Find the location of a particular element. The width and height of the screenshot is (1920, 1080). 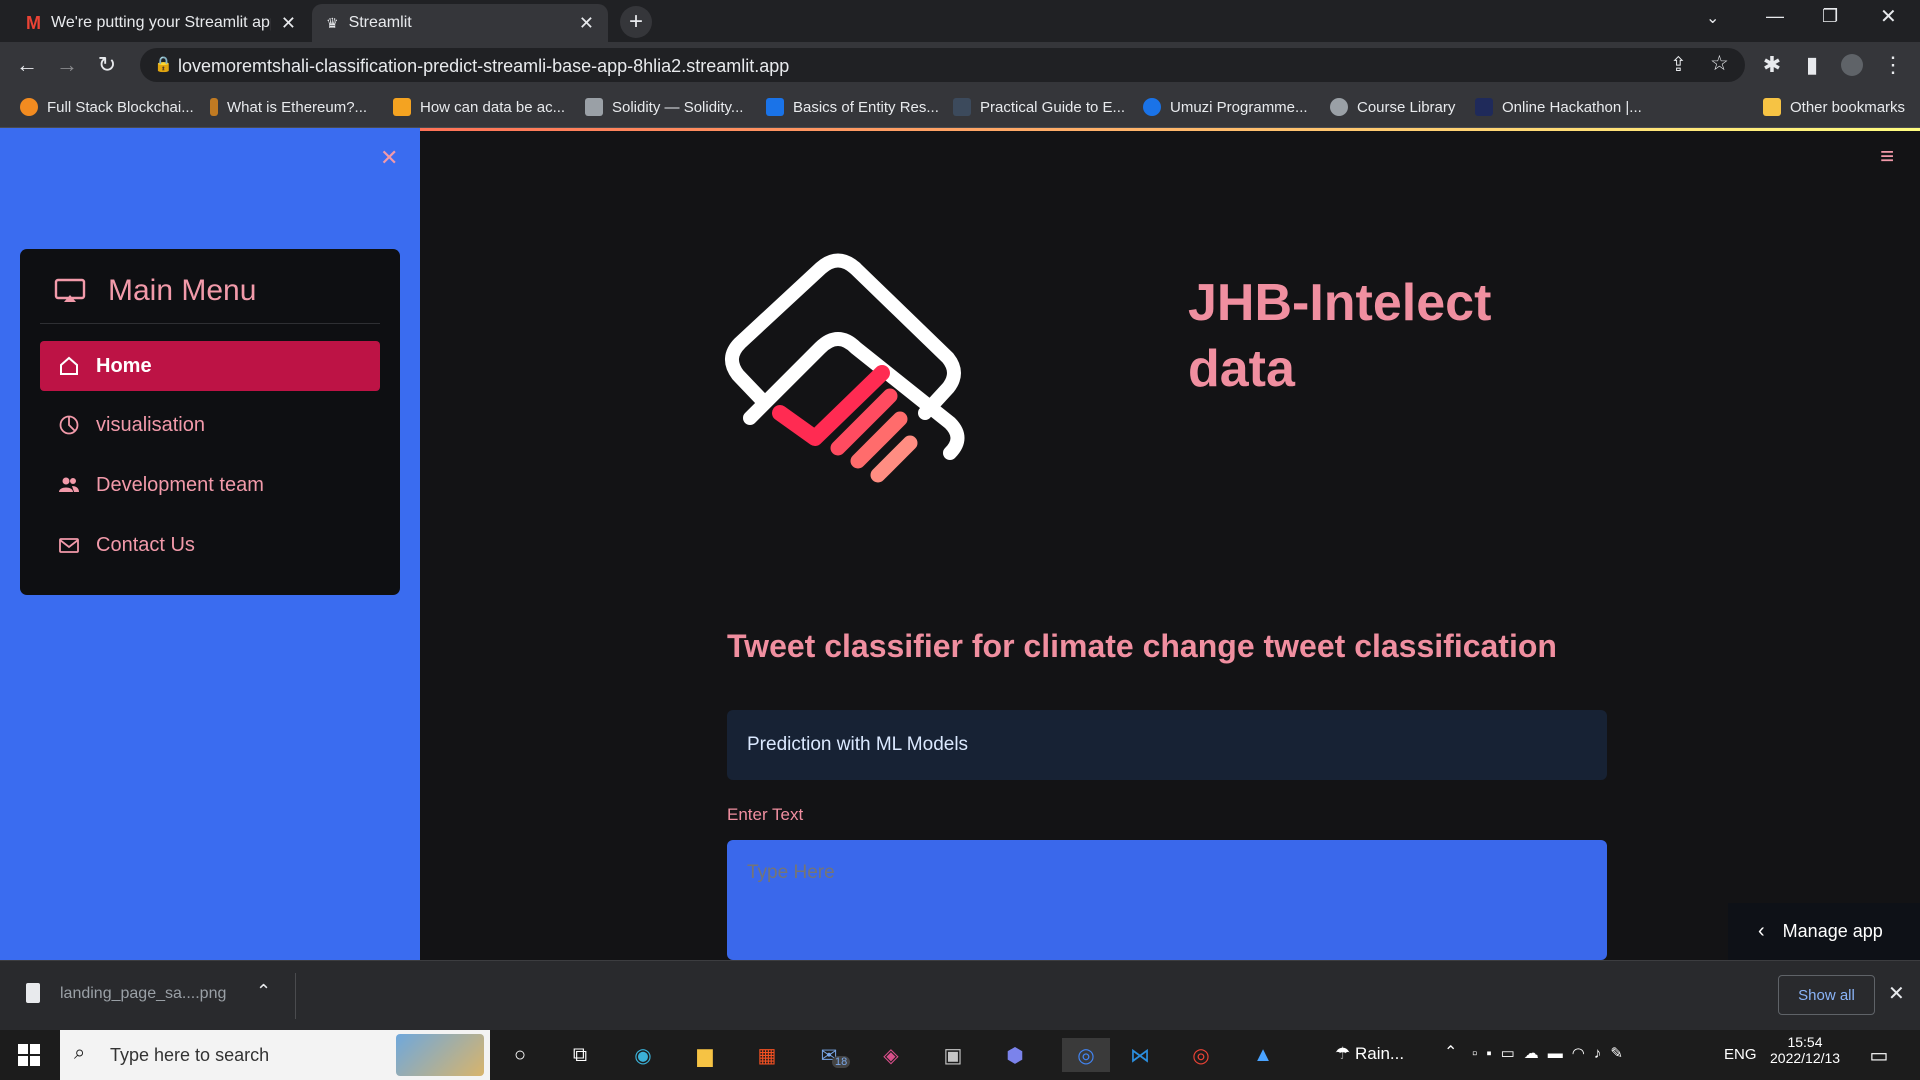

show-hidden-icons: ⌃ is located at coordinates (1450, 1052).